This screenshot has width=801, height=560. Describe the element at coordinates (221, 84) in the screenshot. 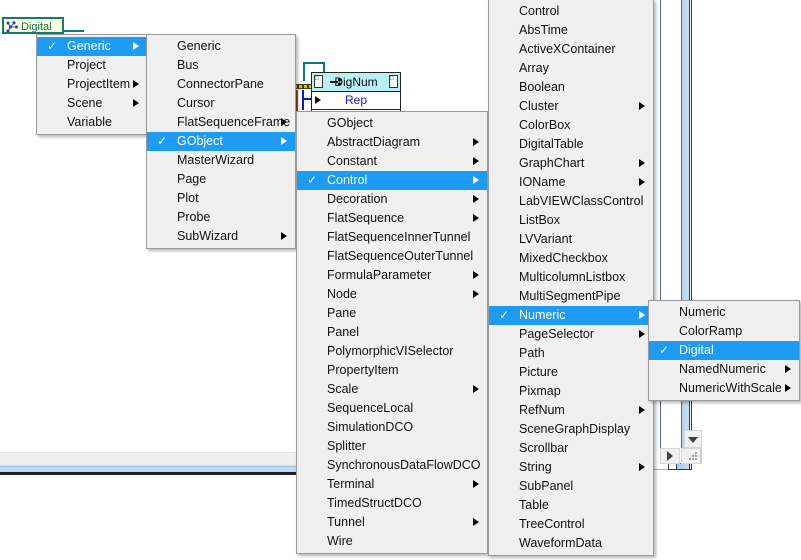

I see `menu-item-connectorpane: ConnectorPane` at that location.